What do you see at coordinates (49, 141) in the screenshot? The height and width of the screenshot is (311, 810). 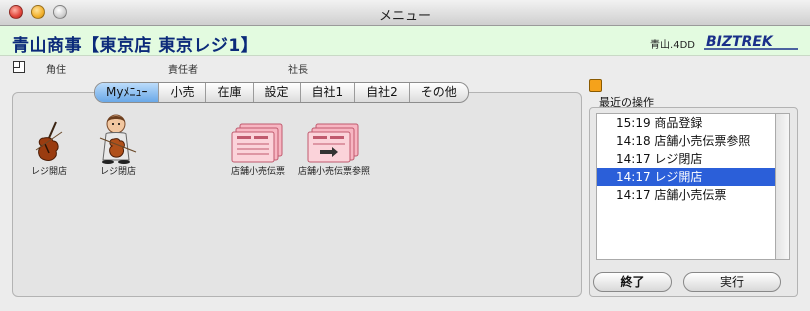 I see `violin-icon` at bounding box center [49, 141].